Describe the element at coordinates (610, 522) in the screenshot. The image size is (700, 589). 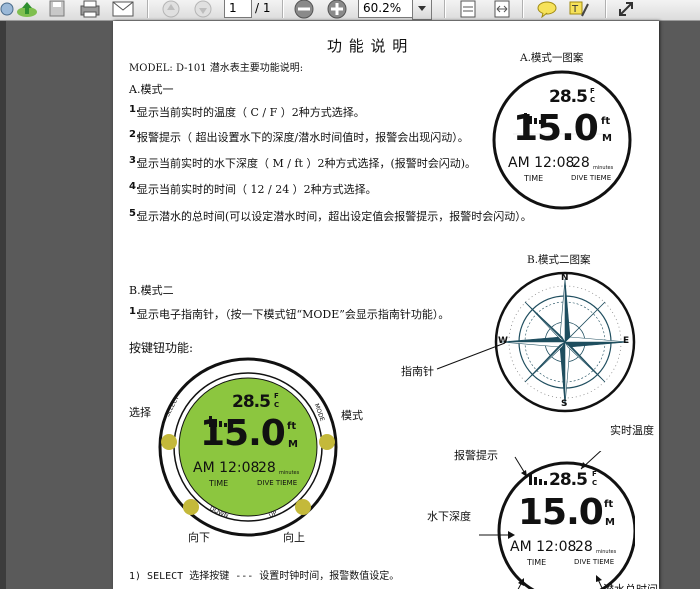
I see `watch-c-depth-unit-bottom: M` at that location.